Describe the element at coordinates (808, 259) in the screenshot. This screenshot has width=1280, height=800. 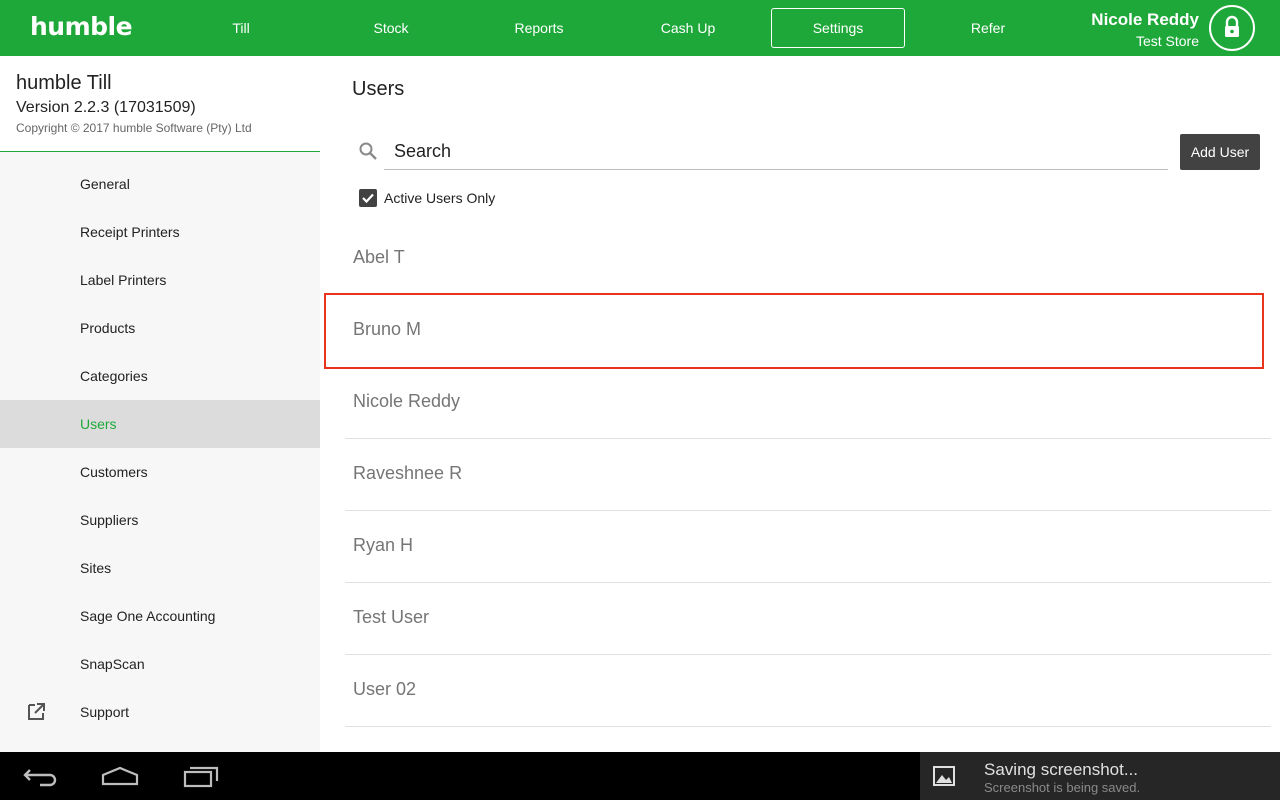
I see `user-row: Abel T` at that location.